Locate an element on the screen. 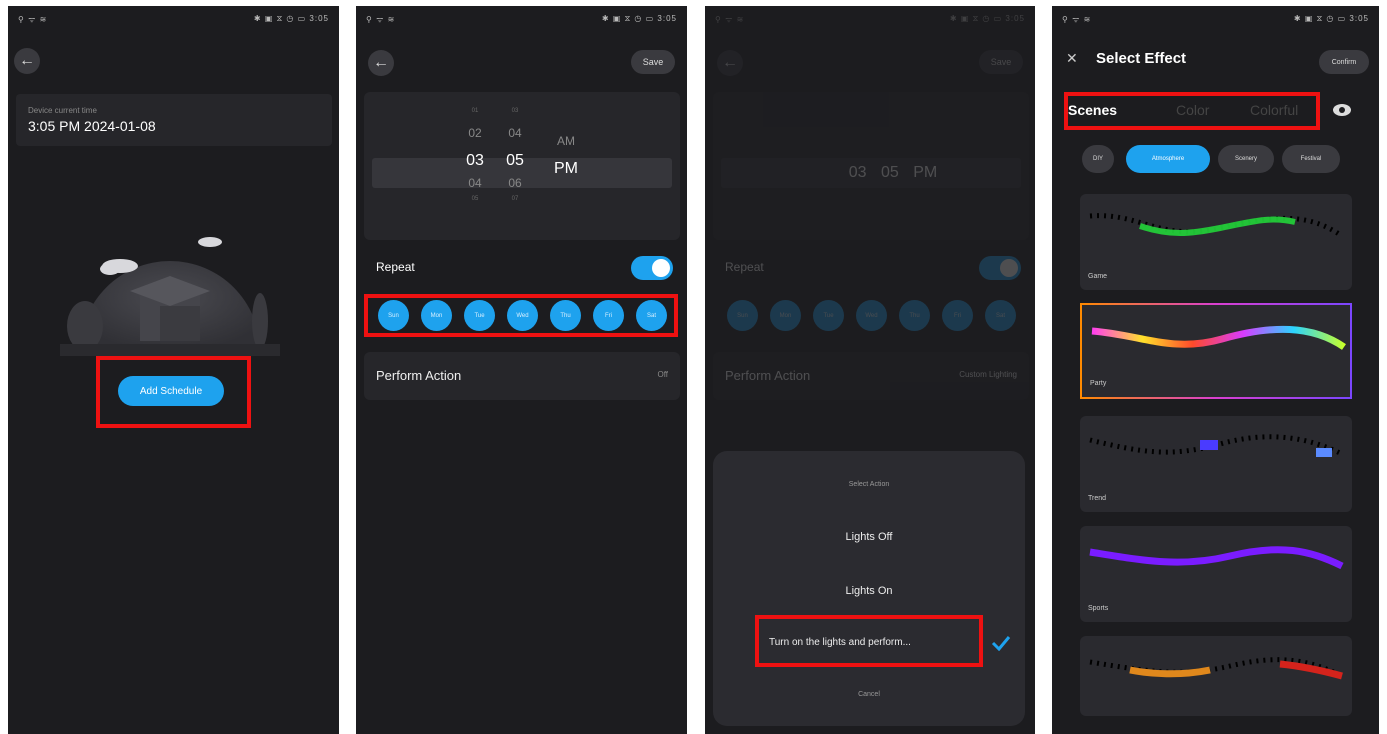  minute-option: 03 is located at coordinates (515, 113).